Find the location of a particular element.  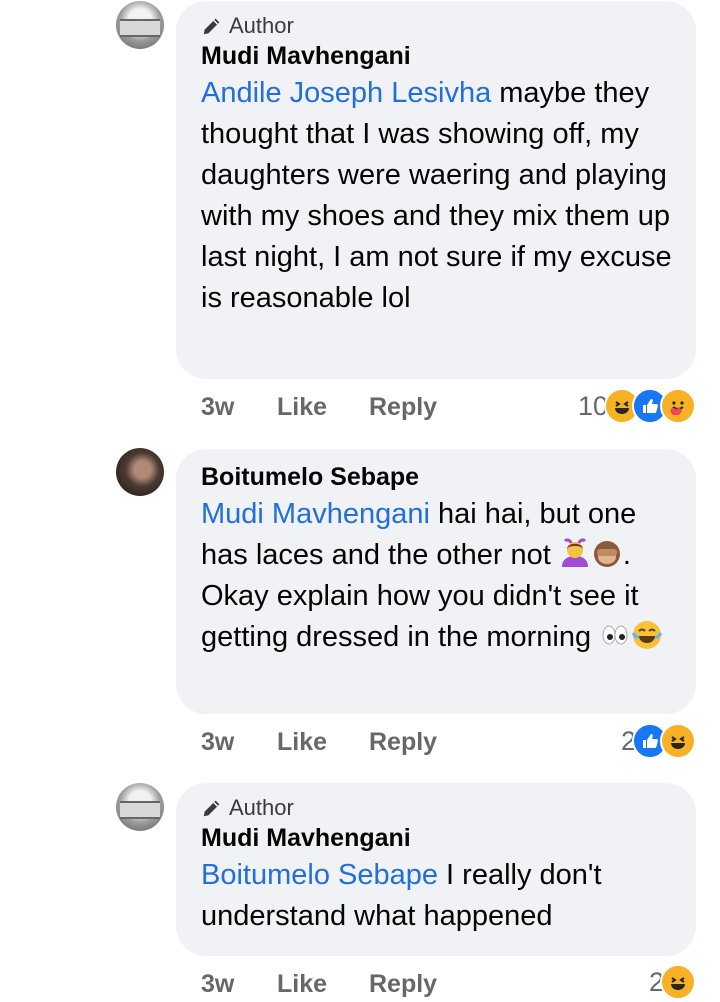

commenter-name: Boitumelo Sebape is located at coordinates (436, 477).